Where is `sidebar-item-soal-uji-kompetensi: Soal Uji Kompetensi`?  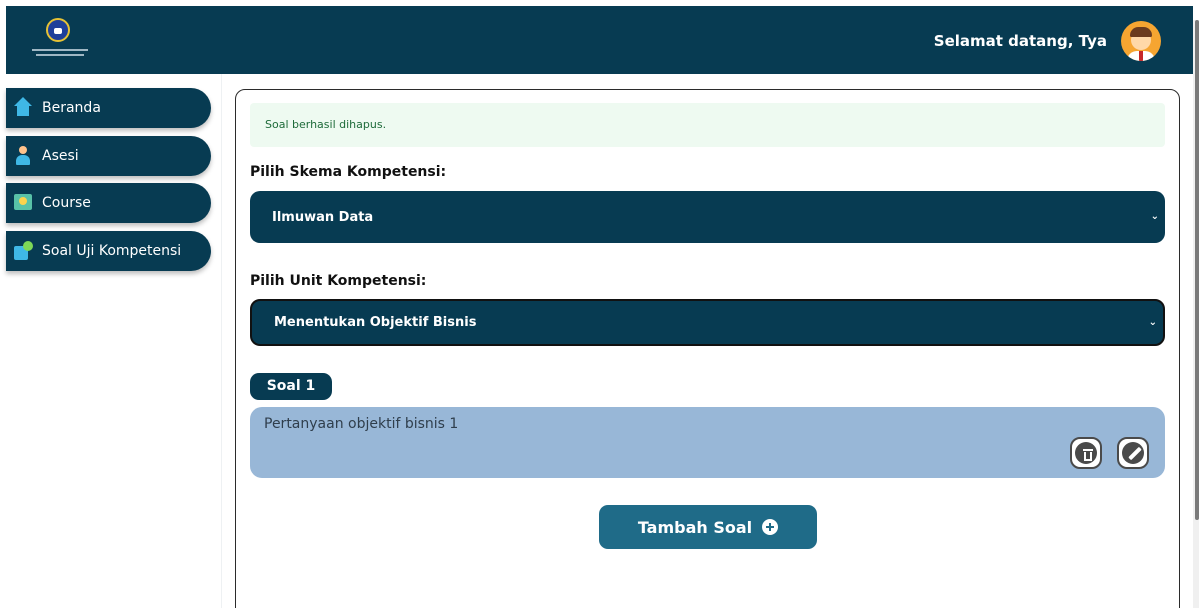 sidebar-item-soal-uji-kompetensi: Soal Uji Kompetensi is located at coordinates (108, 251).